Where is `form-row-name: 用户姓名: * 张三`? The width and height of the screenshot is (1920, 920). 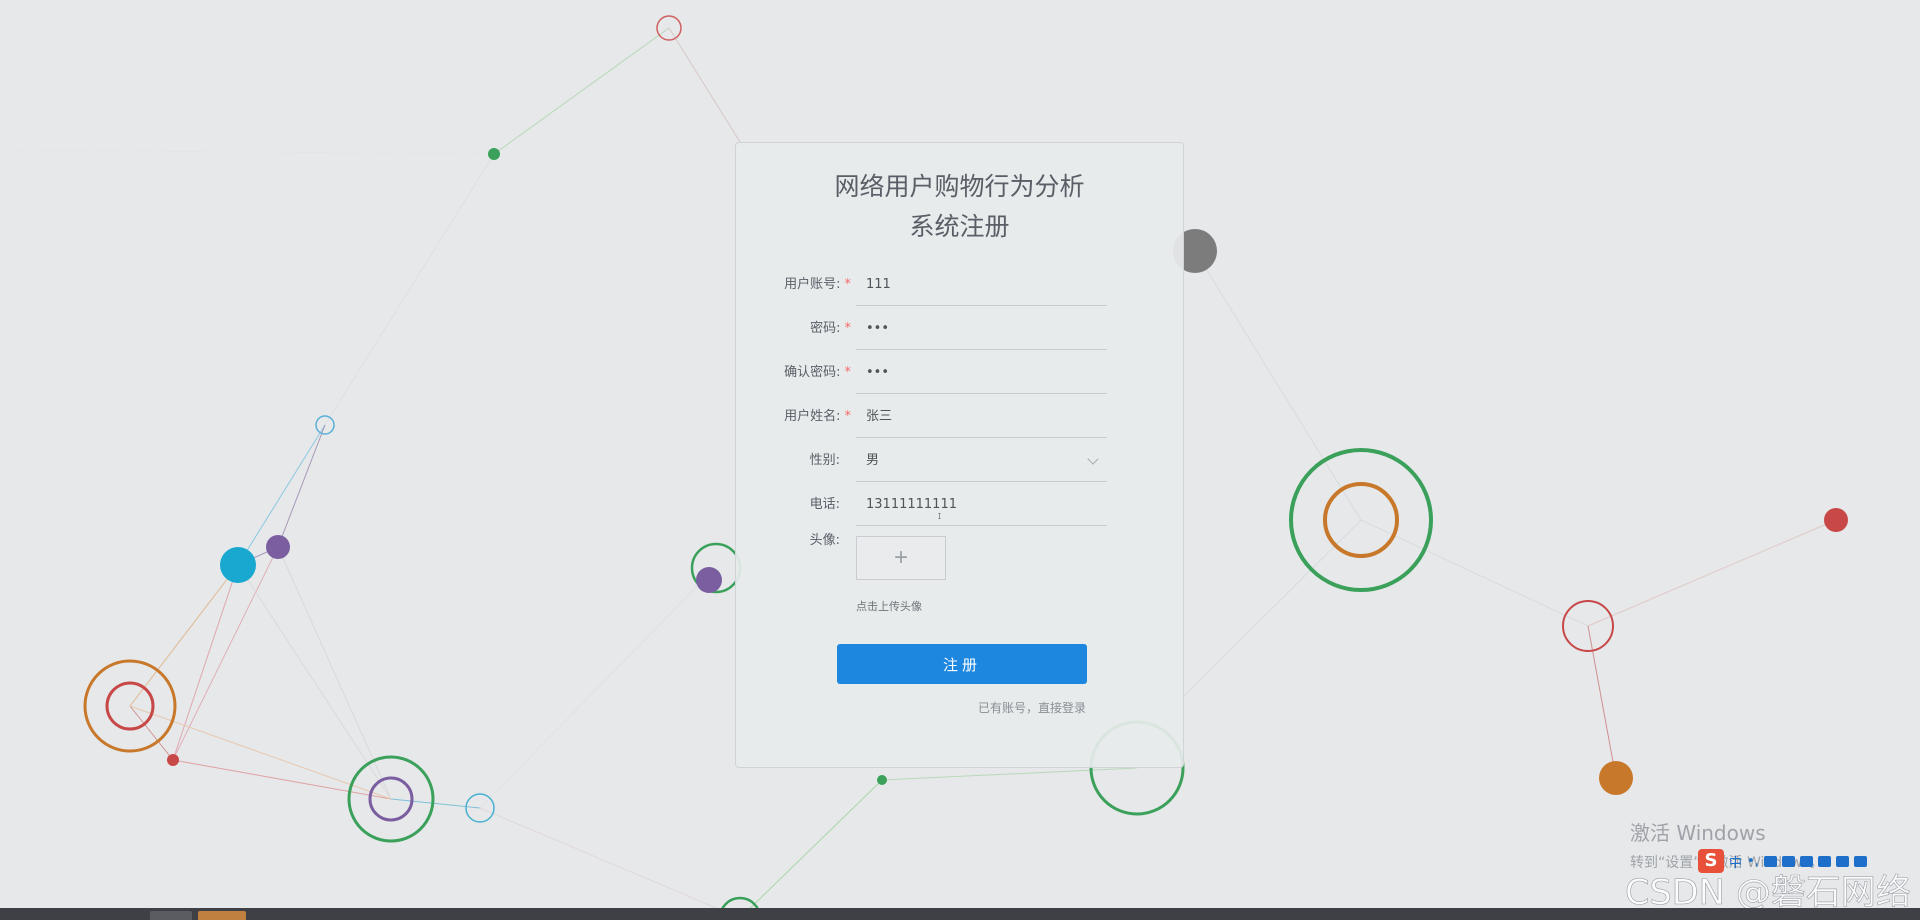 form-row-name: 用户姓名: * 张三 is located at coordinates (959, 417).